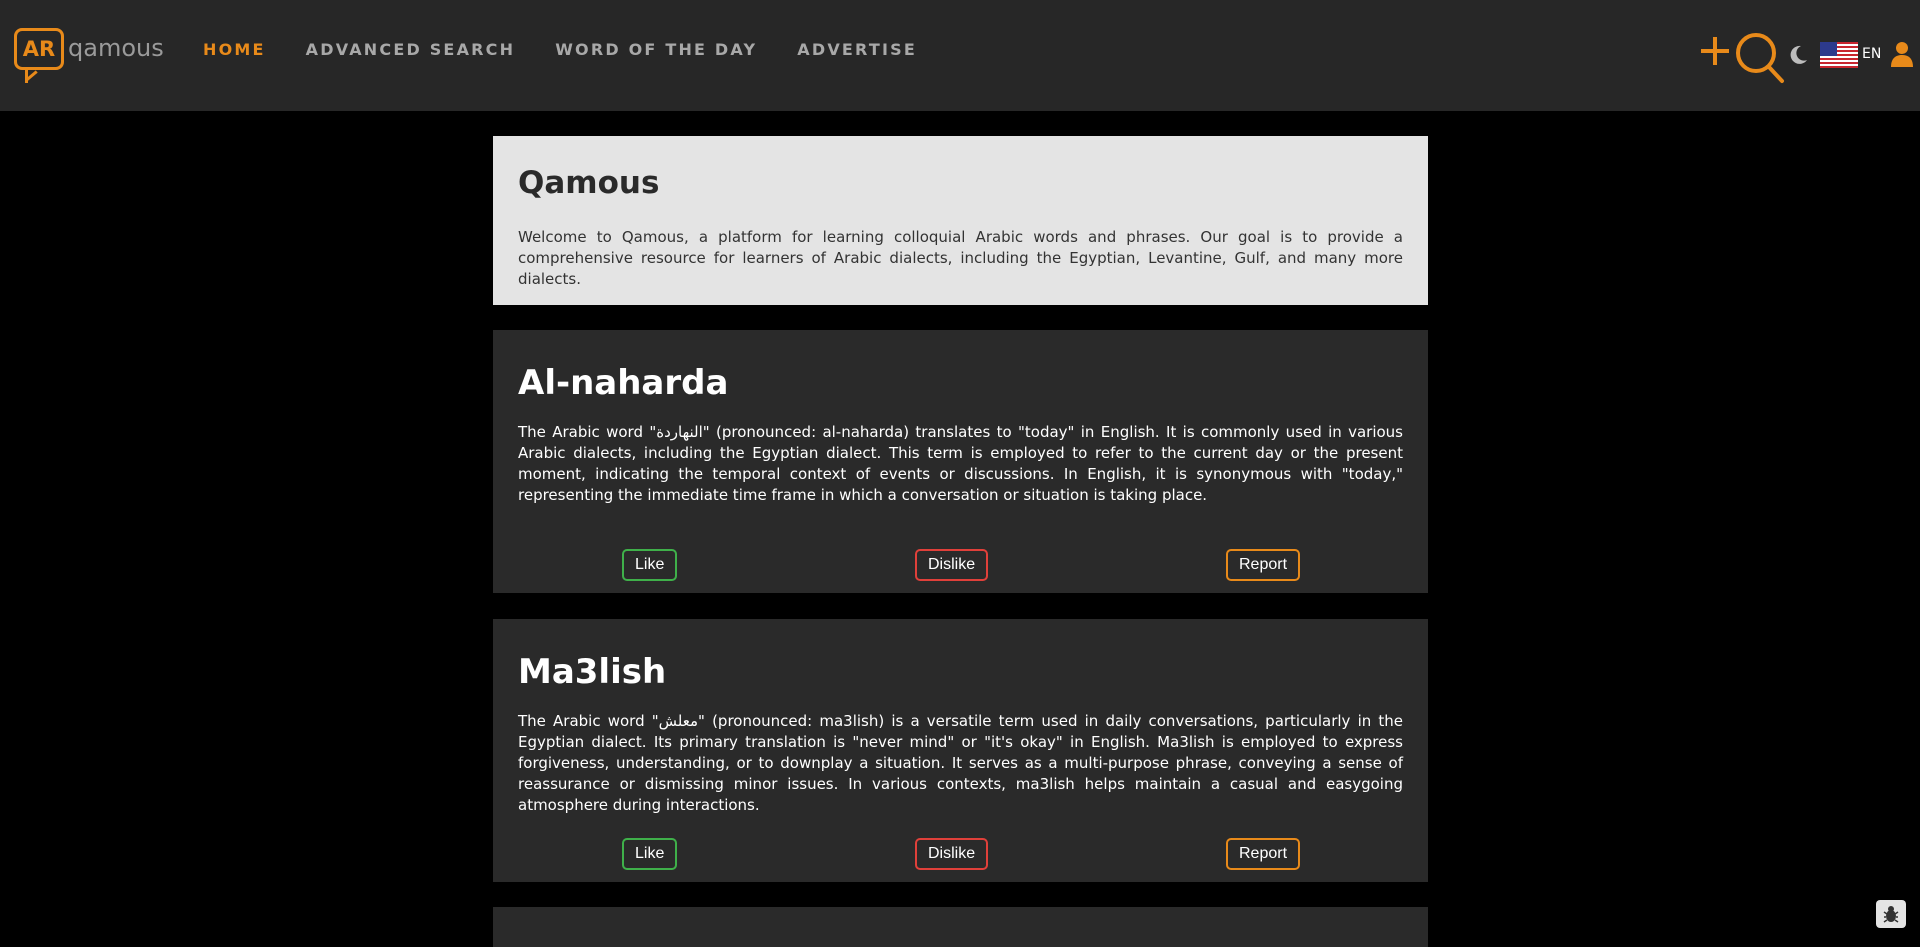 Image resolution: width=1920 pixels, height=947 pixels. Describe the element at coordinates (234, 50) in the screenshot. I see `nav-home: HOME` at that location.